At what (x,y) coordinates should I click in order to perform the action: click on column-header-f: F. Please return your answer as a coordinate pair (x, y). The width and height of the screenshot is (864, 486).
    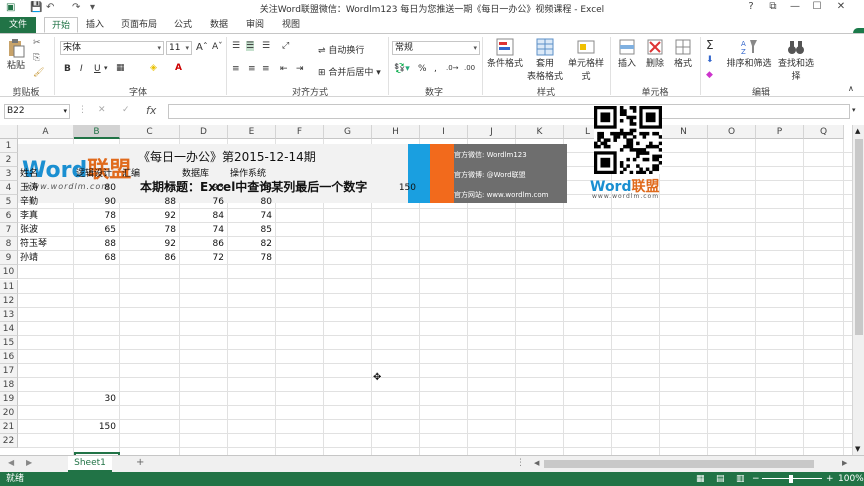
    Looking at the image, I should click on (300, 132).